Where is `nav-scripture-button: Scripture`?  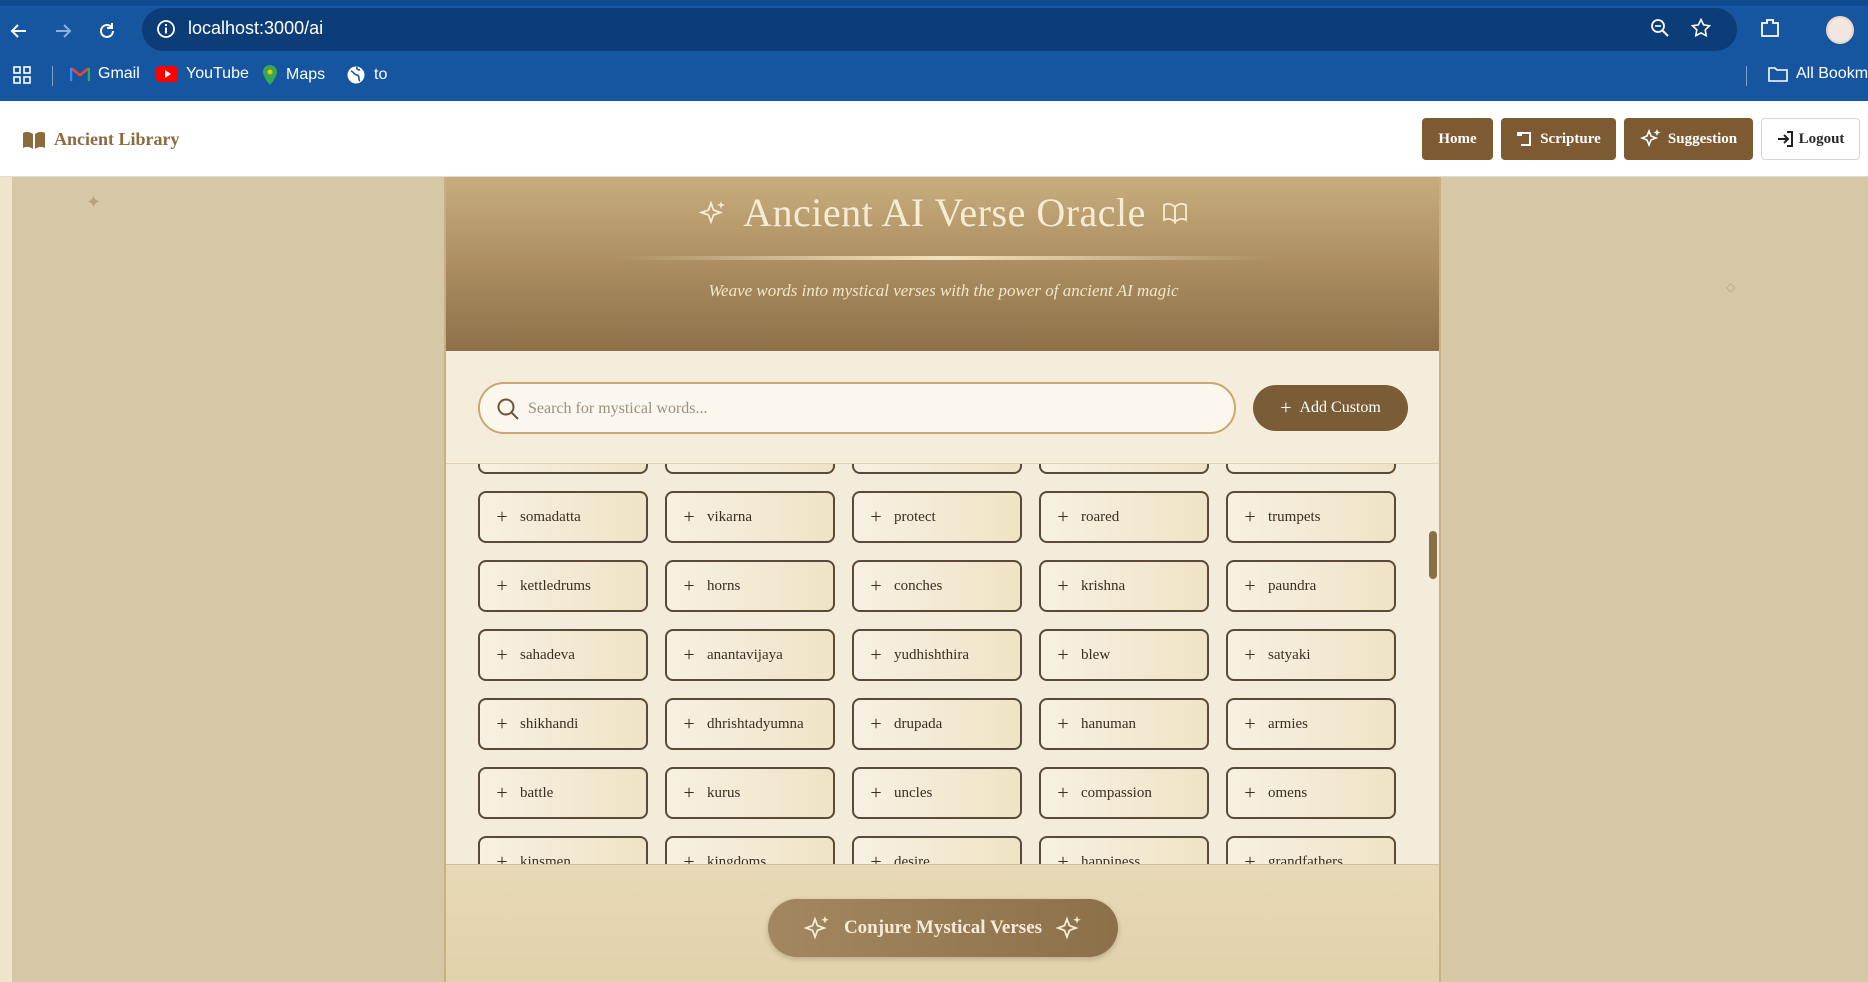 nav-scripture-button: Scripture is located at coordinates (1558, 139).